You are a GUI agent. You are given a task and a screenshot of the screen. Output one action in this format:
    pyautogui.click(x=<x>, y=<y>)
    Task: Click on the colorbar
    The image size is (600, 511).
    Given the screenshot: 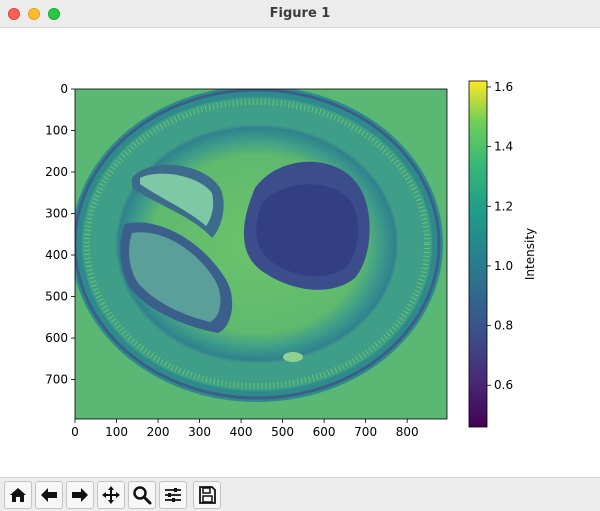 What is the action you would take?
    pyautogui.click(x=478, y=254)
    